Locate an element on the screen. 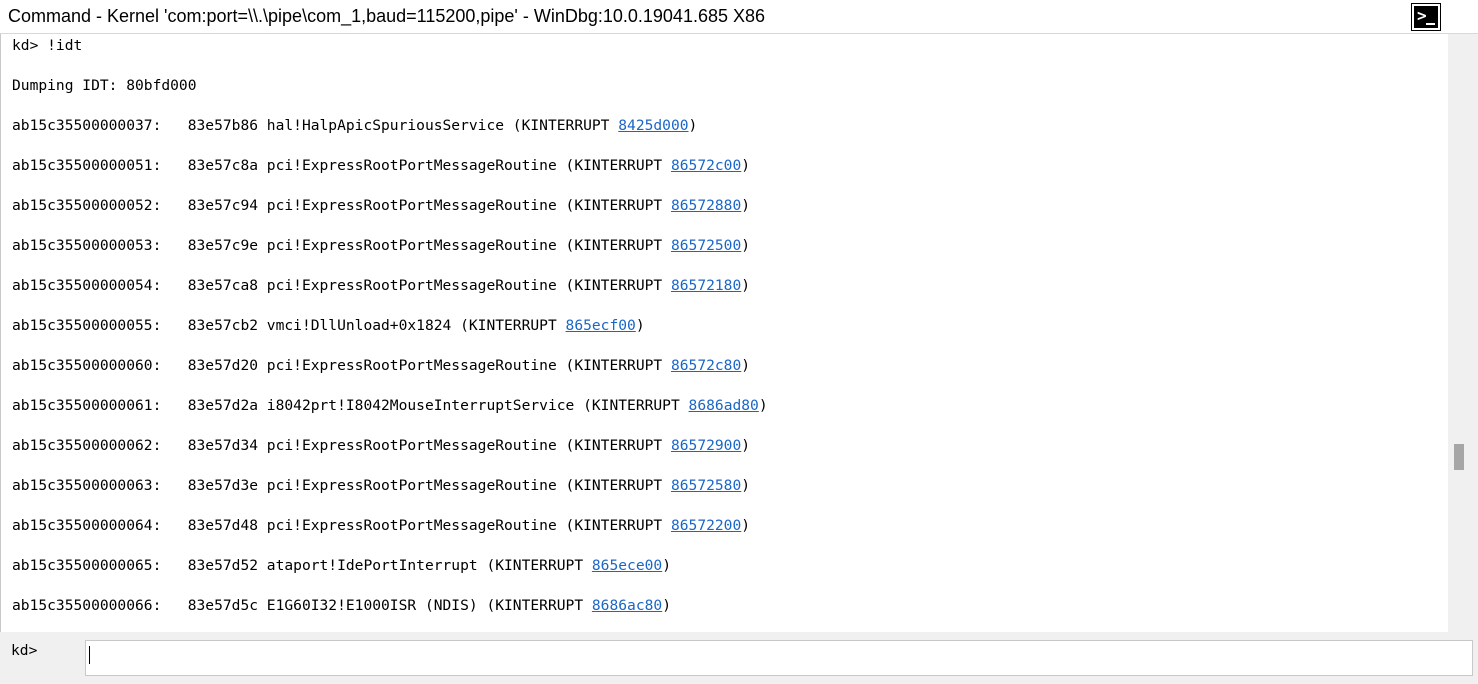 Image resolution: width=1478 pixels, height=684 pixels. prompt-underscore-glyph is located at coordinates (1430, 24).